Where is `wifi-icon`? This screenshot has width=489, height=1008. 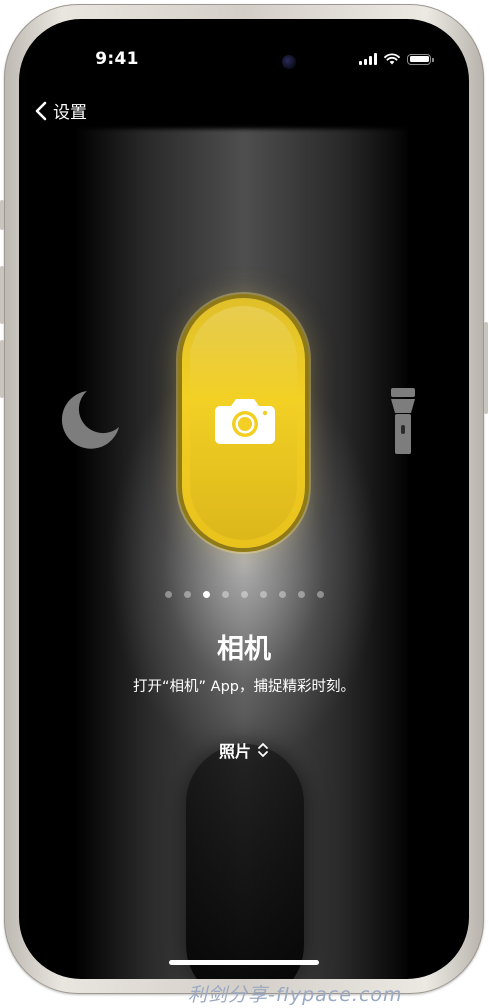
wifi-icon is located at coordinates (392, 59).